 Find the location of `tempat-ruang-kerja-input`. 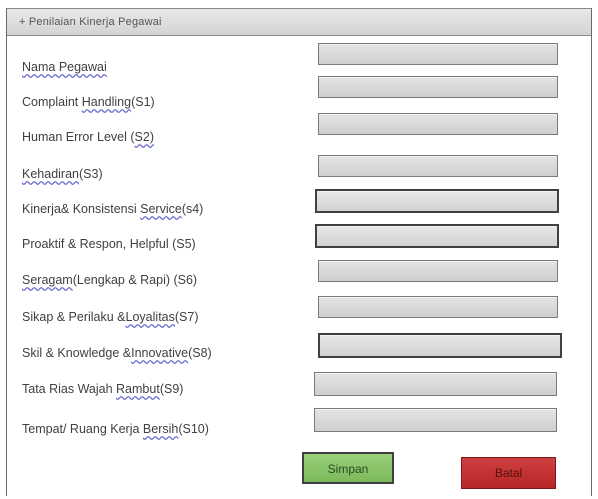

tempat-ruang-kerja-input is located at coordinates (435, 420).